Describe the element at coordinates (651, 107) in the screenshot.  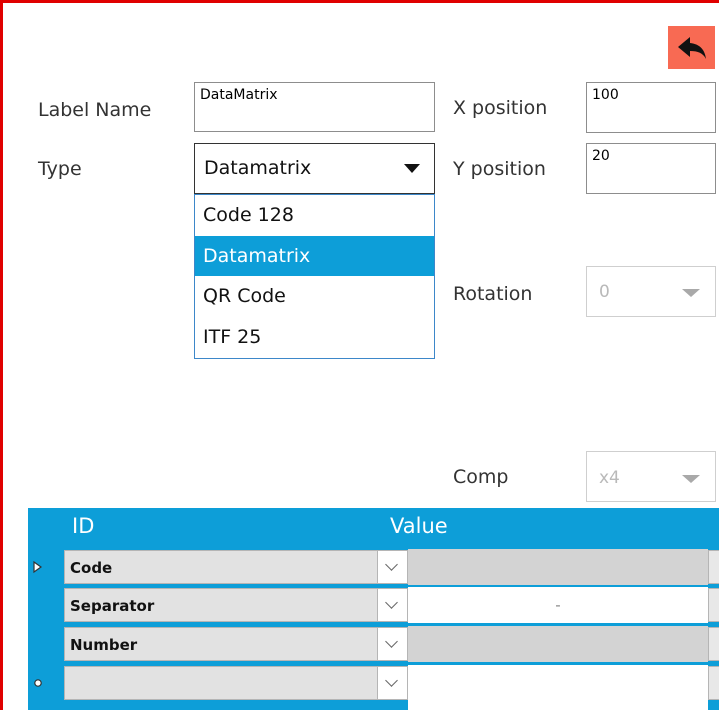
I see `x-position-input: 100` at that location.